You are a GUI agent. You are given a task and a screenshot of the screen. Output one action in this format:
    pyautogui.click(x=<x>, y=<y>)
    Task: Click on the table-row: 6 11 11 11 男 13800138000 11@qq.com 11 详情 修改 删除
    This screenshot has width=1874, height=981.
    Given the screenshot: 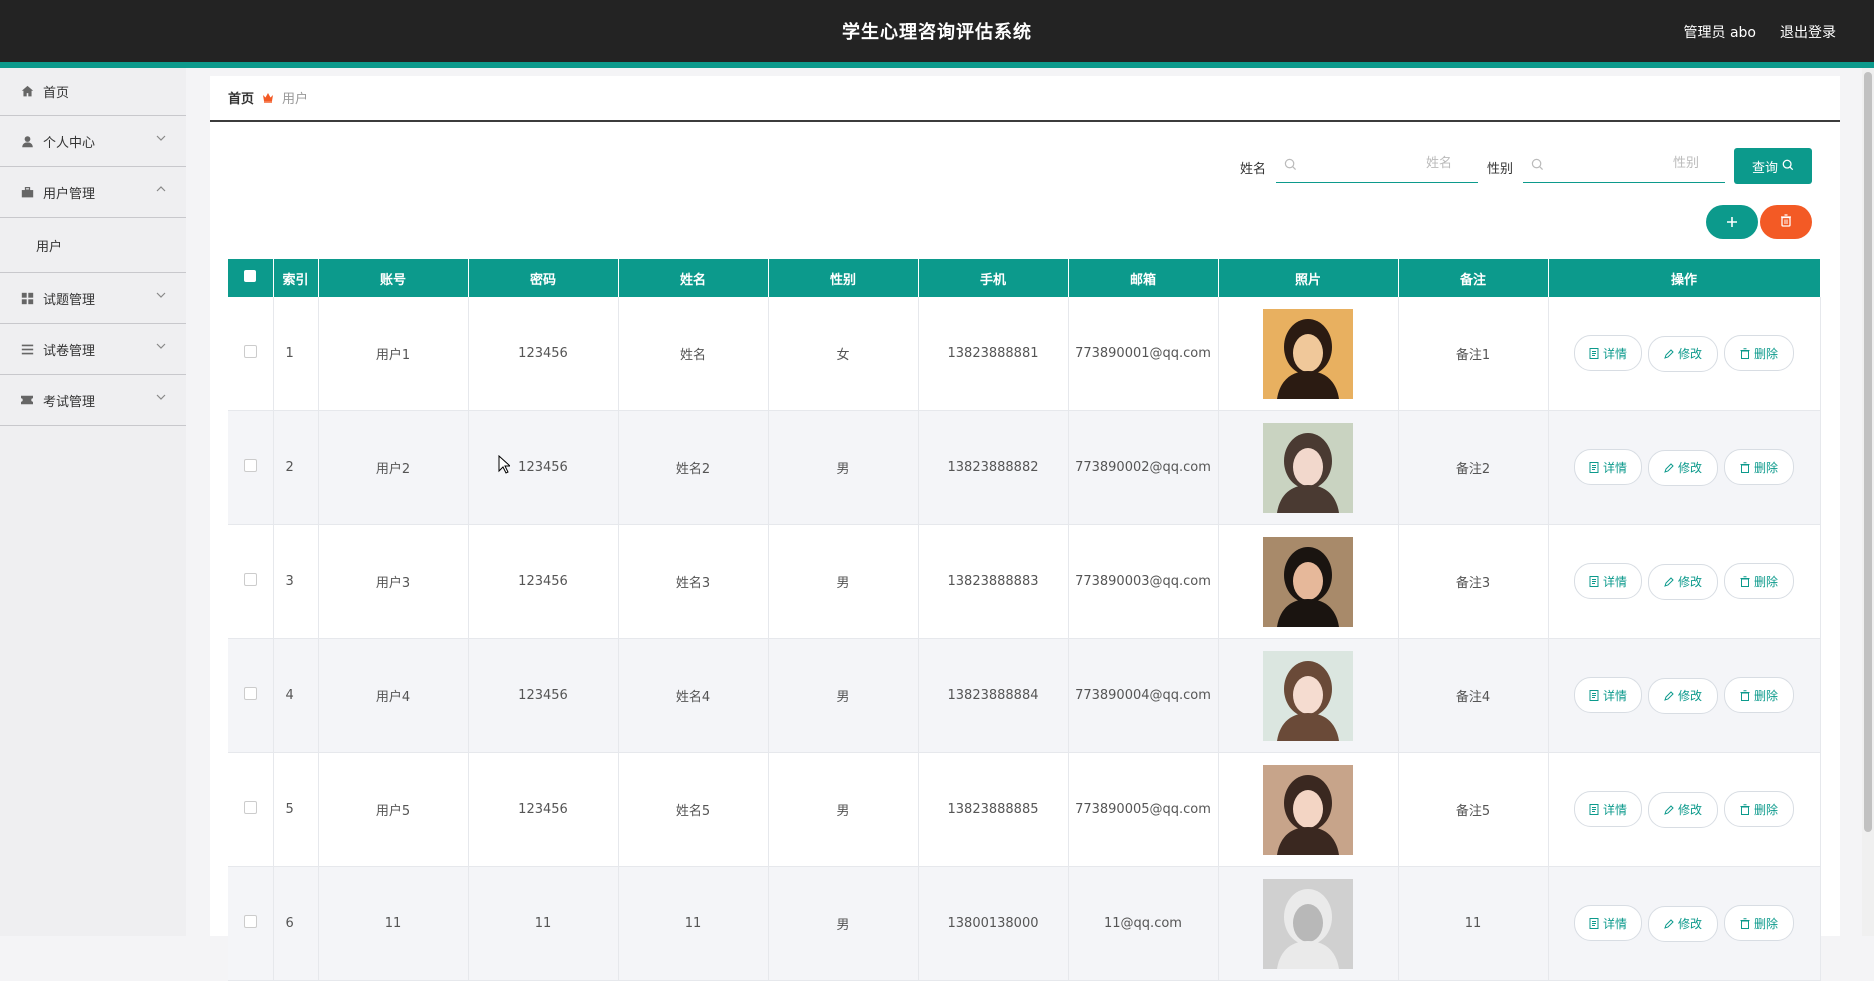 What is the action you would take?
    pyautogui.click(x=1024, y=923)
    